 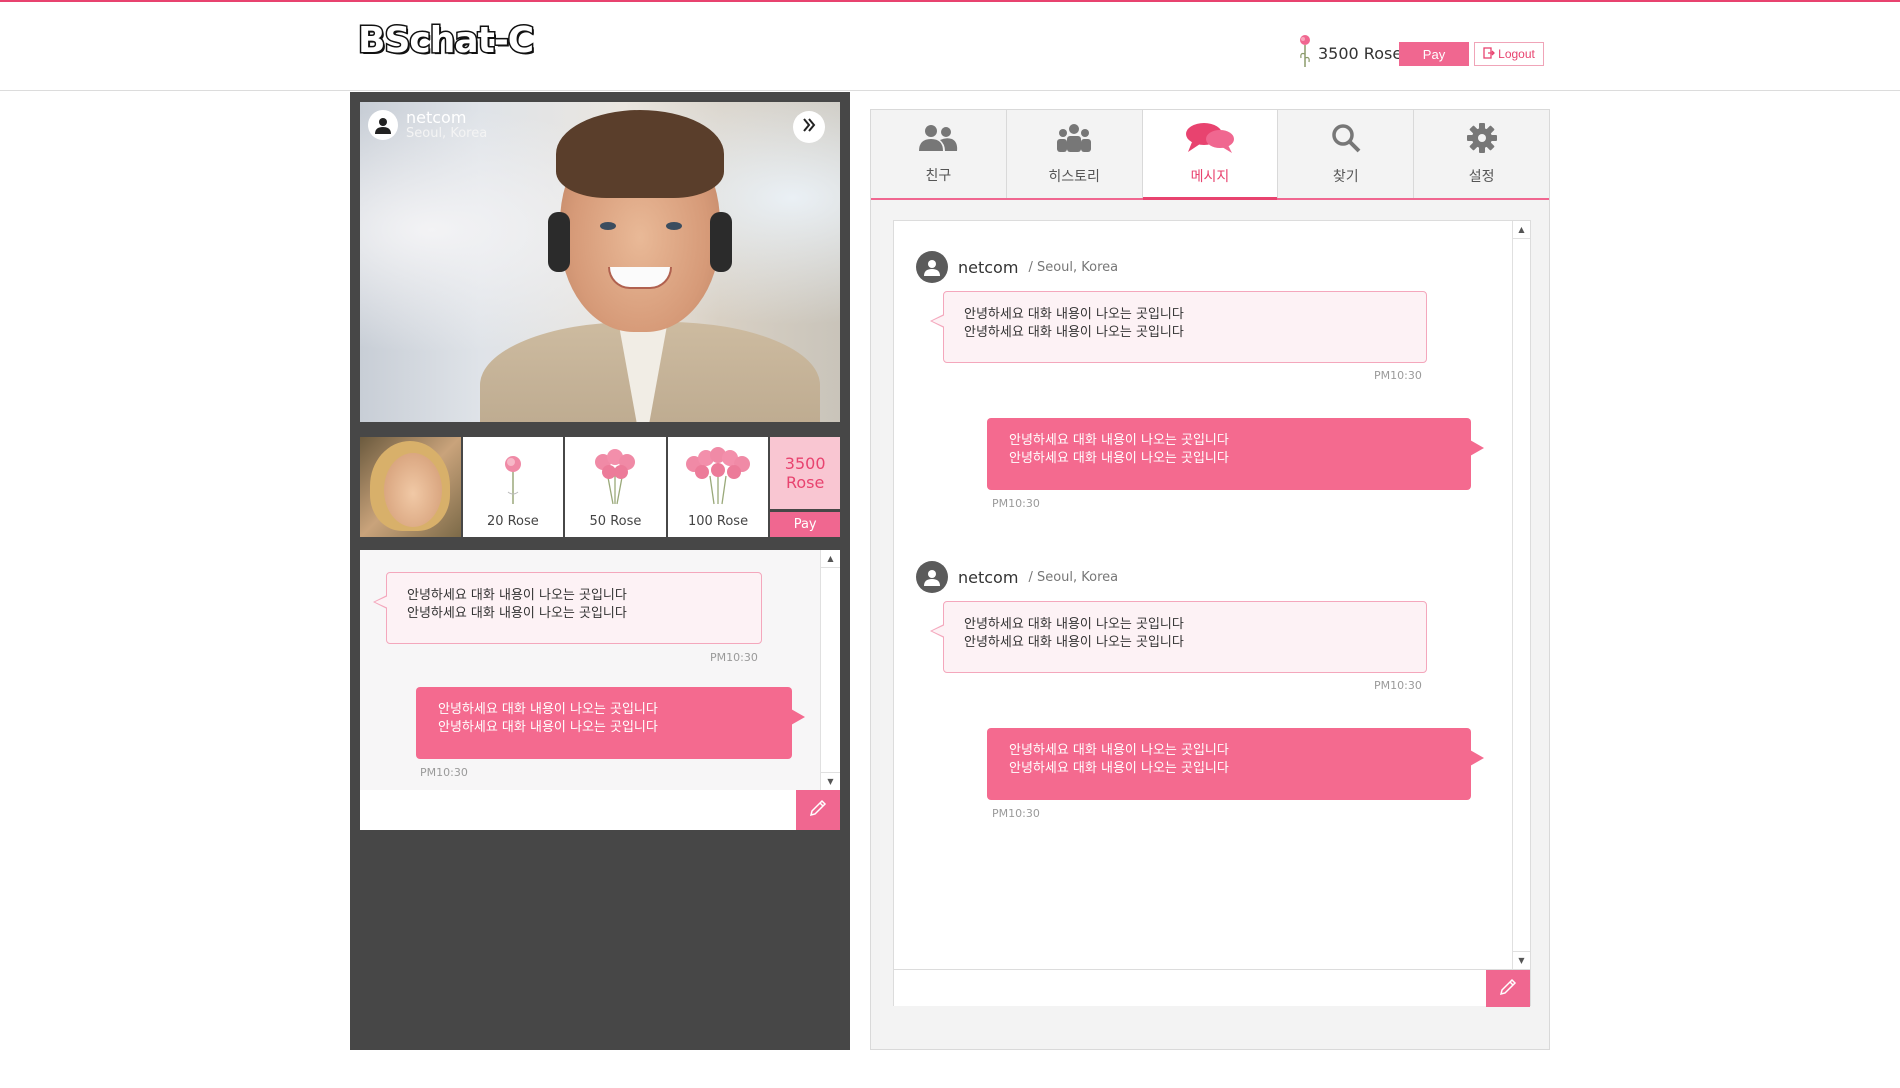 What do you see at coordinates (513, 487) in the screenshot?
I see `gift-item-20-rose: 20 Rose` at bounding box center [513, 487].